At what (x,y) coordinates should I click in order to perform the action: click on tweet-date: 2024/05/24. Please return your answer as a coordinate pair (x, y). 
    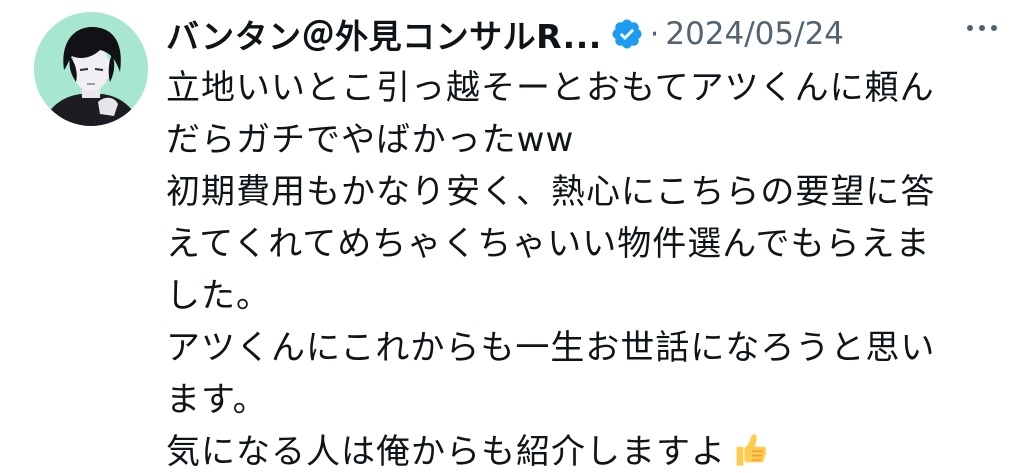
    Looking at the image, I should click on (754, 34).